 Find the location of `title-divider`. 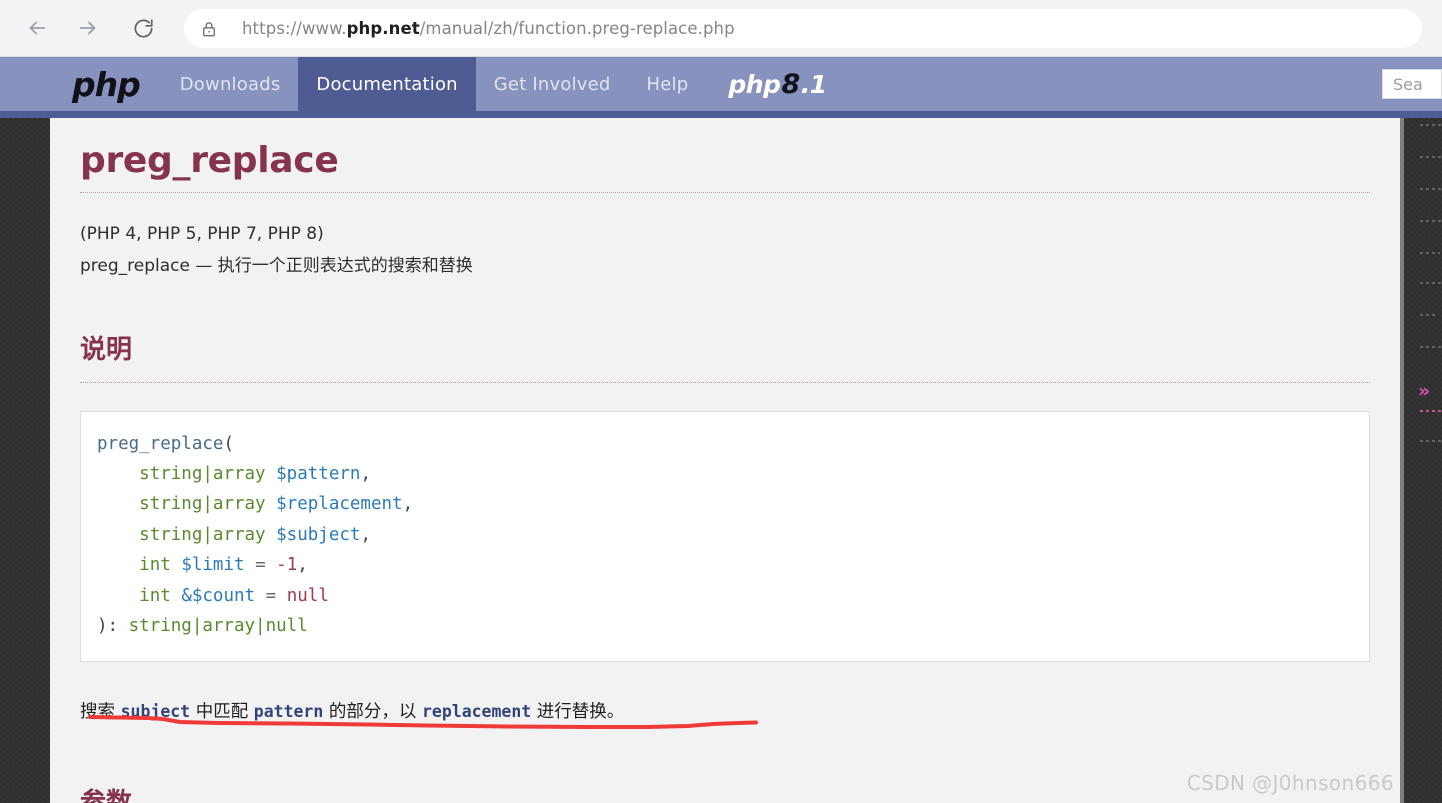

title-divider is located at coordinates (725, 192).